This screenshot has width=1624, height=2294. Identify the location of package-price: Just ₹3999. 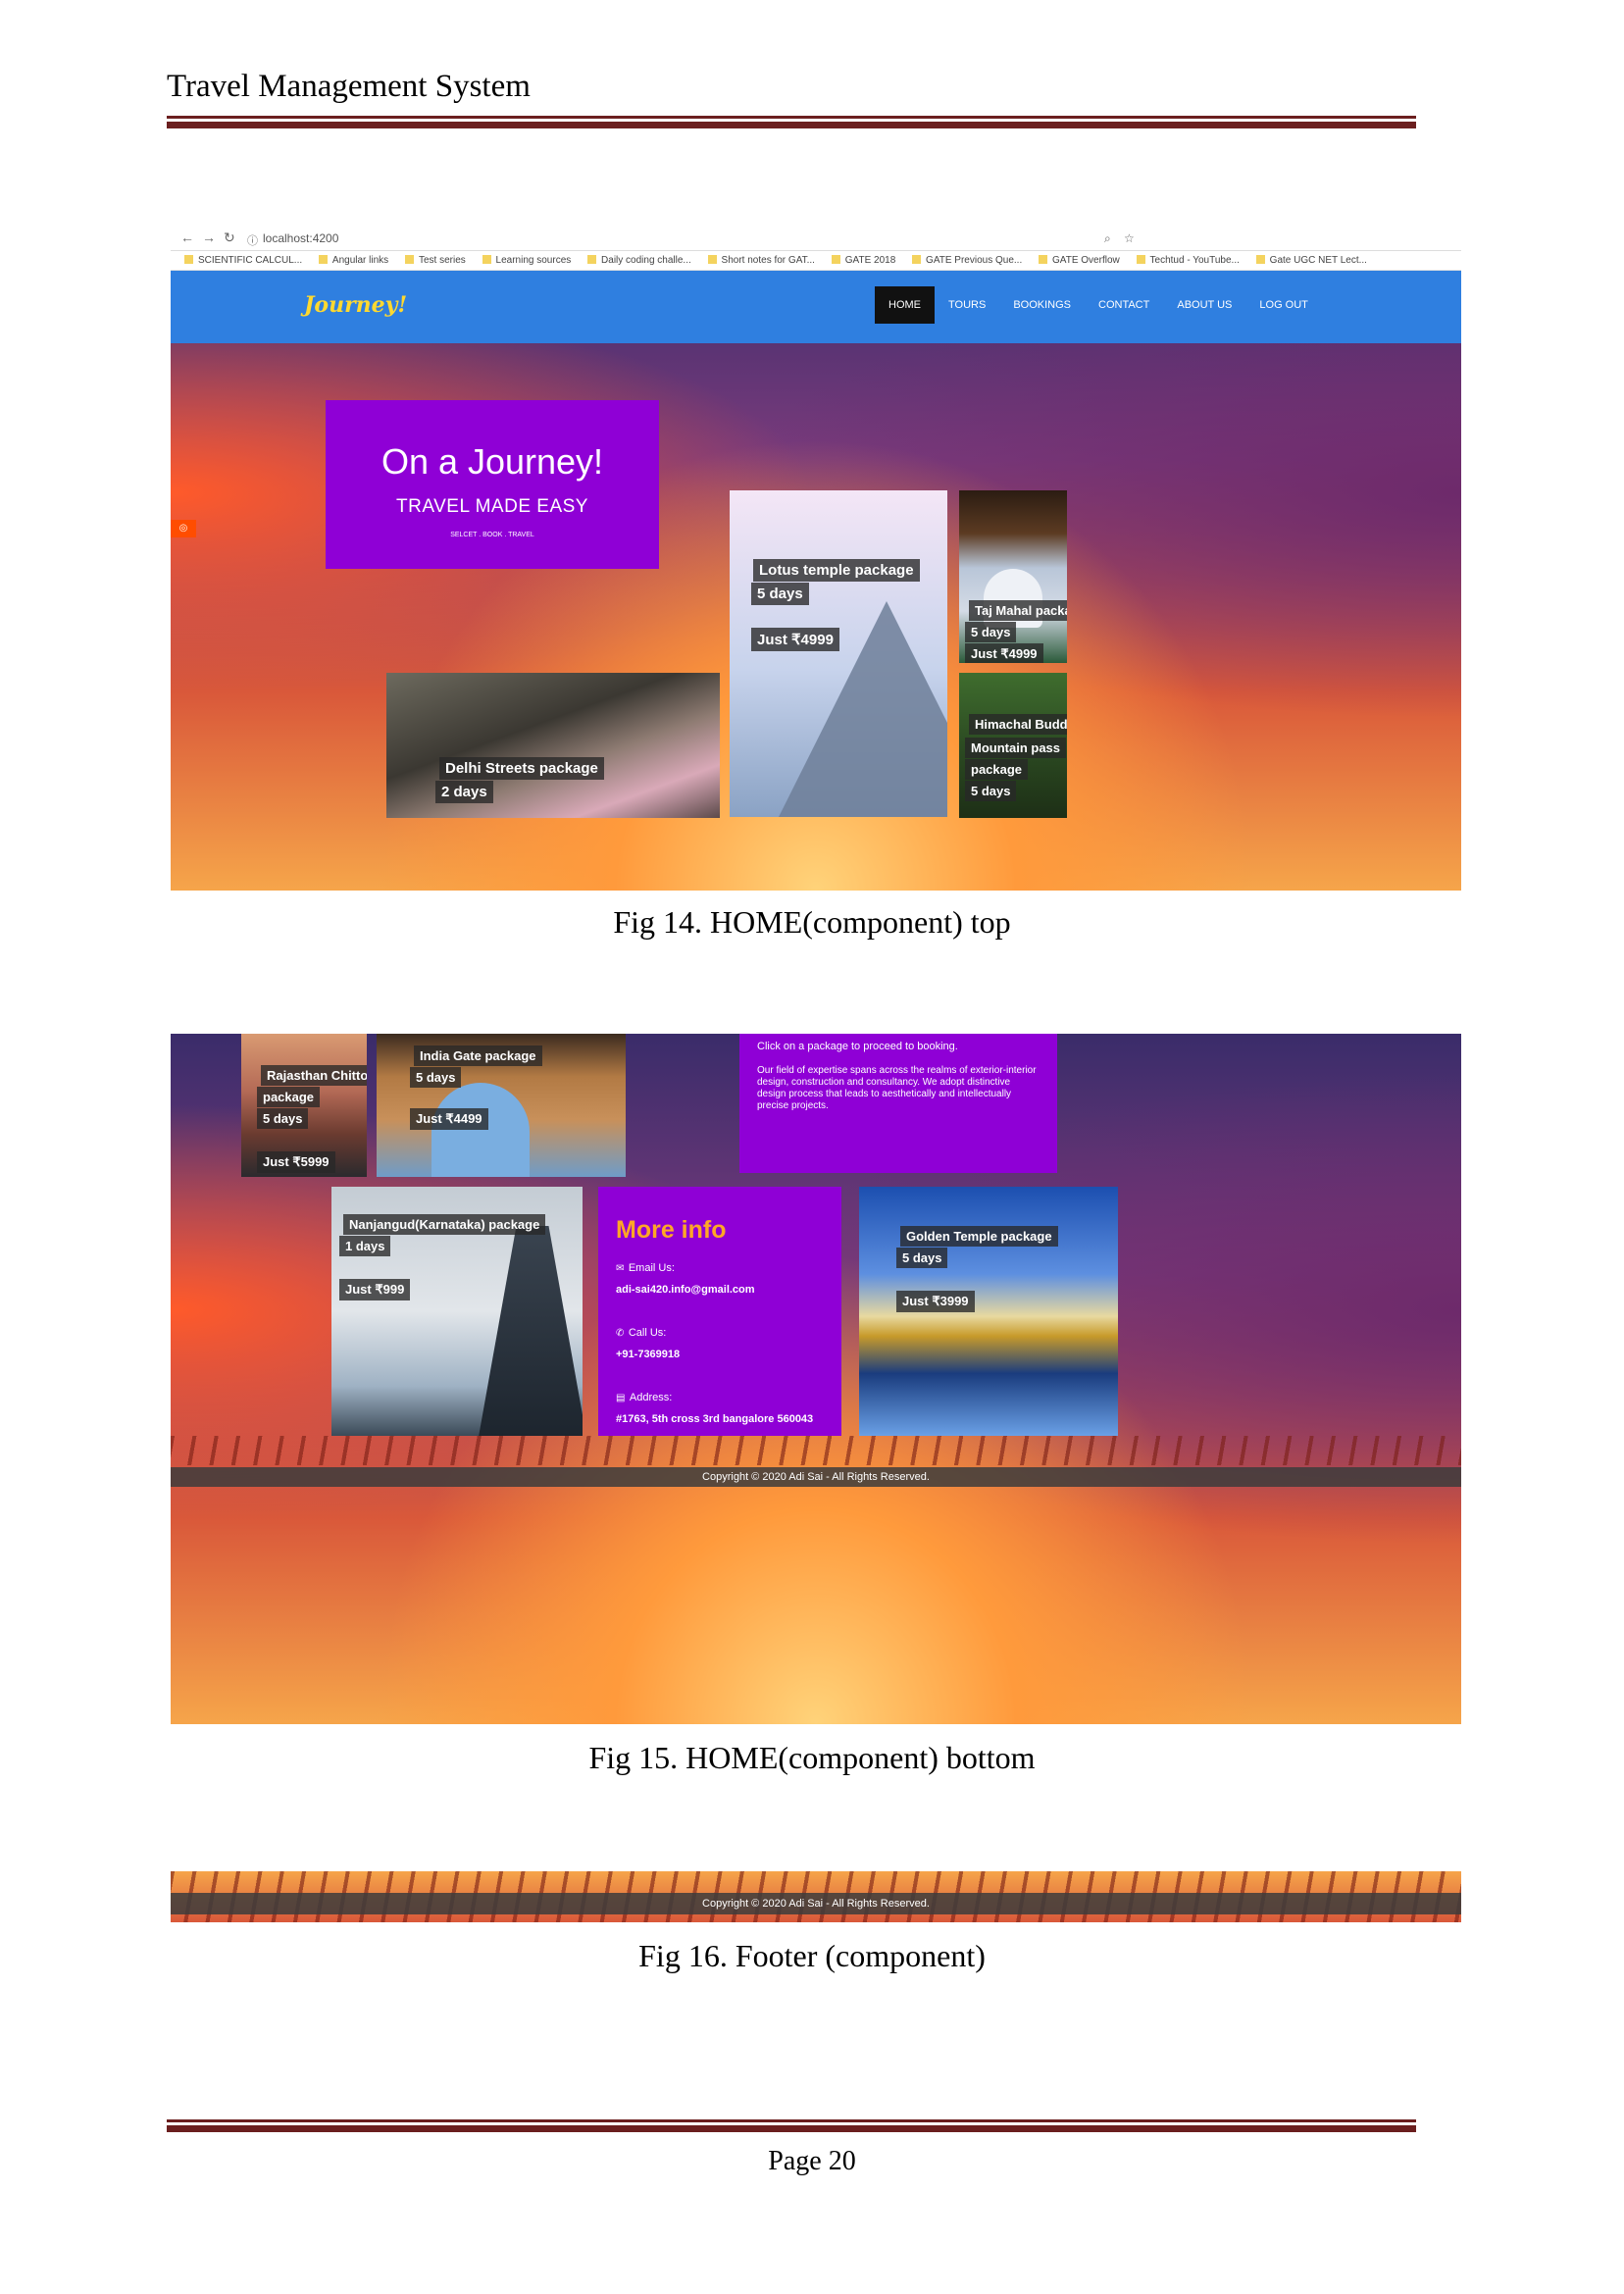
(935, 1301).